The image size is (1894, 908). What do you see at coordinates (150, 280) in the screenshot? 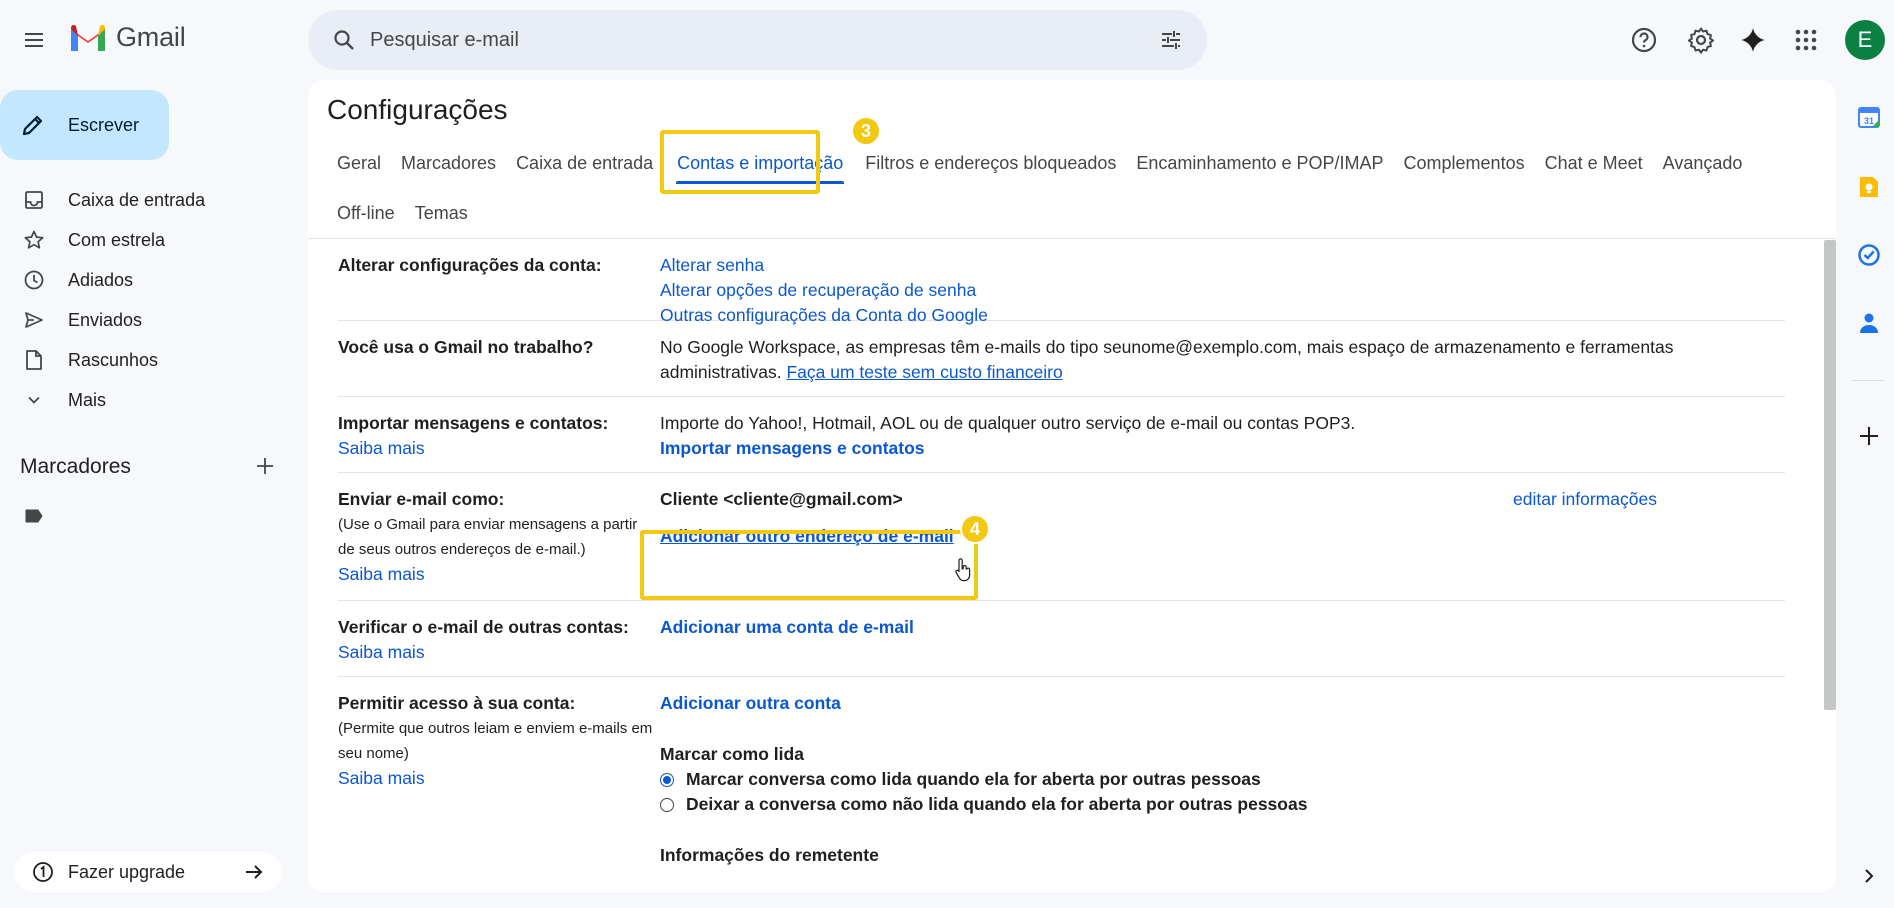
I see `sidebar-item-snoozed: Adiados` at bounding box center [150, 280].